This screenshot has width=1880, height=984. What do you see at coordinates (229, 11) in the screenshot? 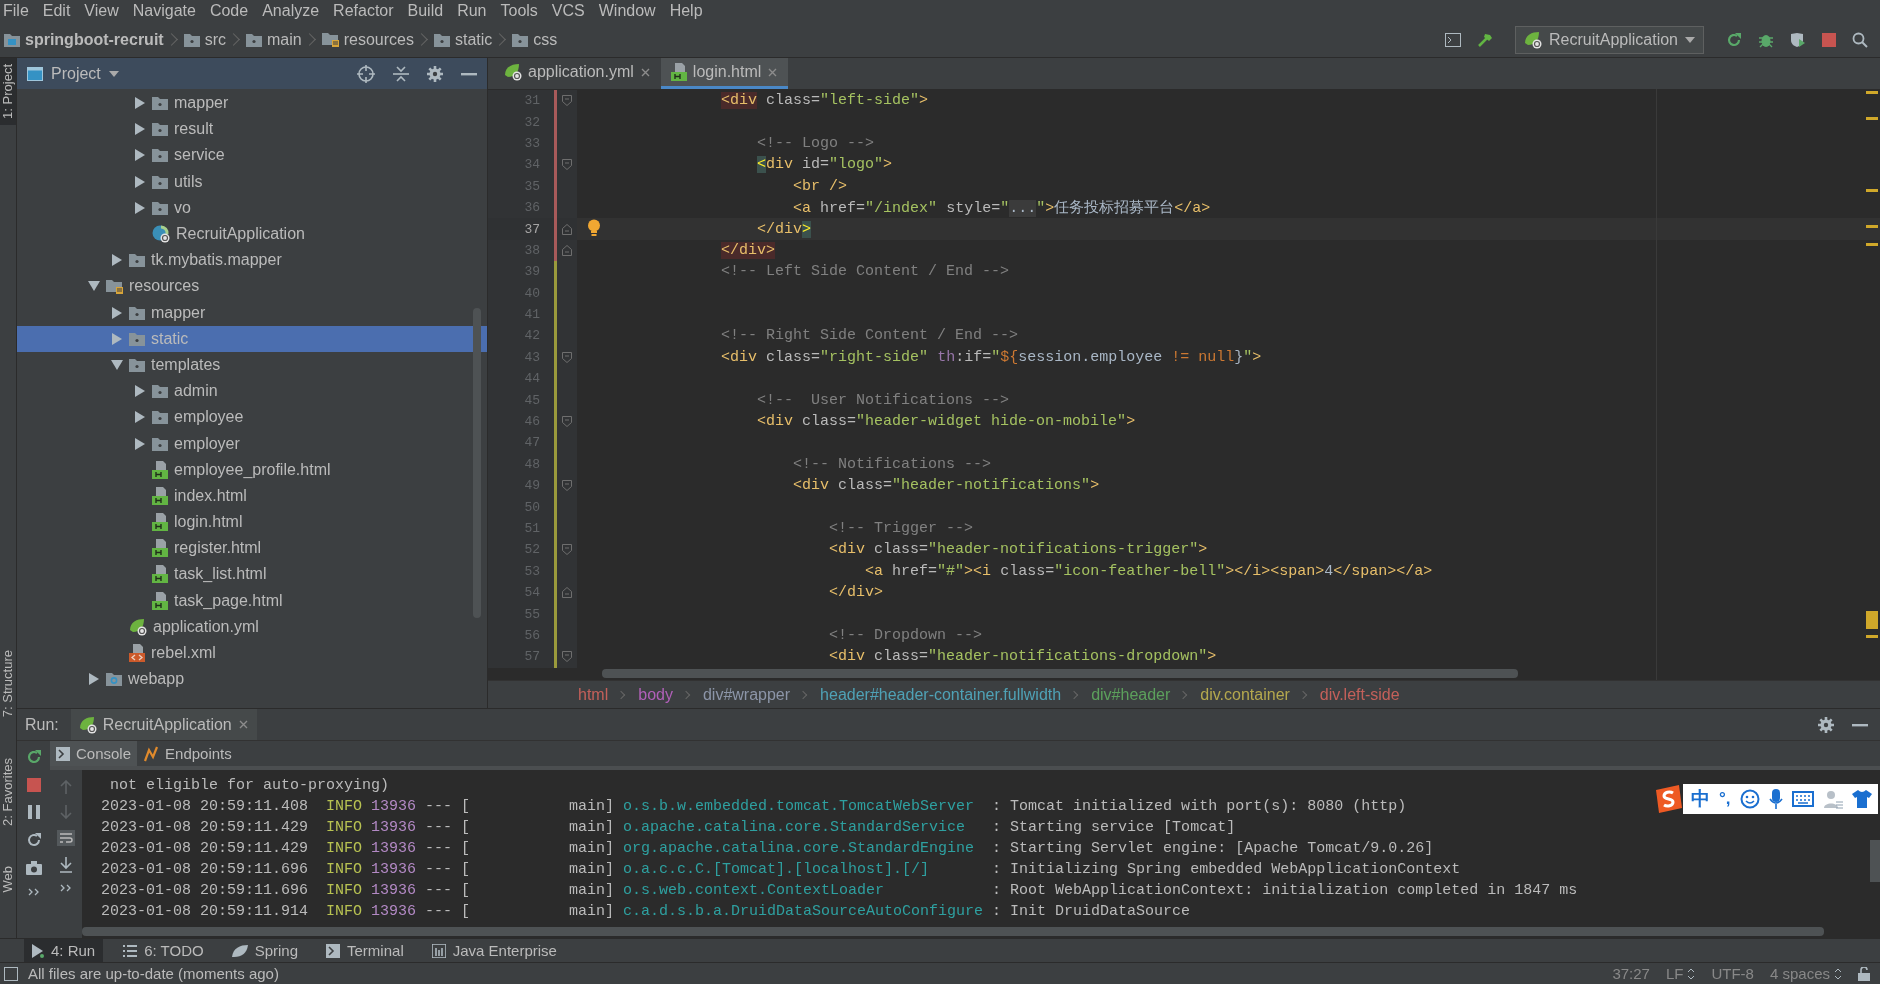
I see `menu-item: Code` at bounding box center [229, 11].